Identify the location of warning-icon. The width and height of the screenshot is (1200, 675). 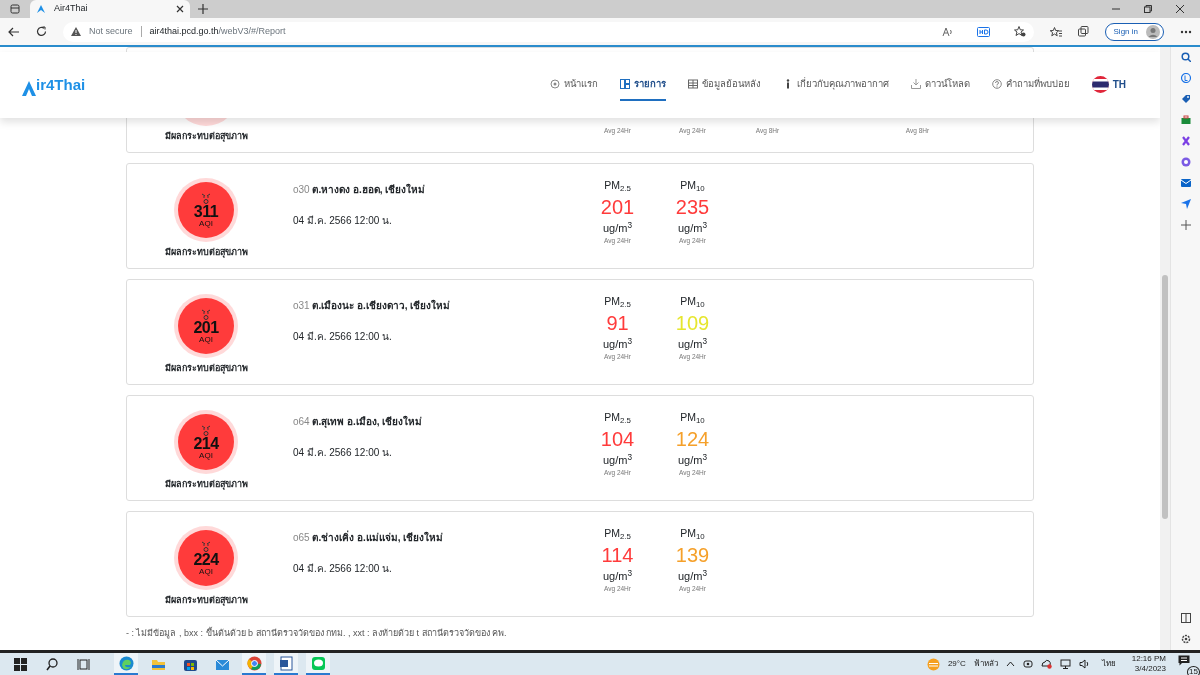
(76, 31).